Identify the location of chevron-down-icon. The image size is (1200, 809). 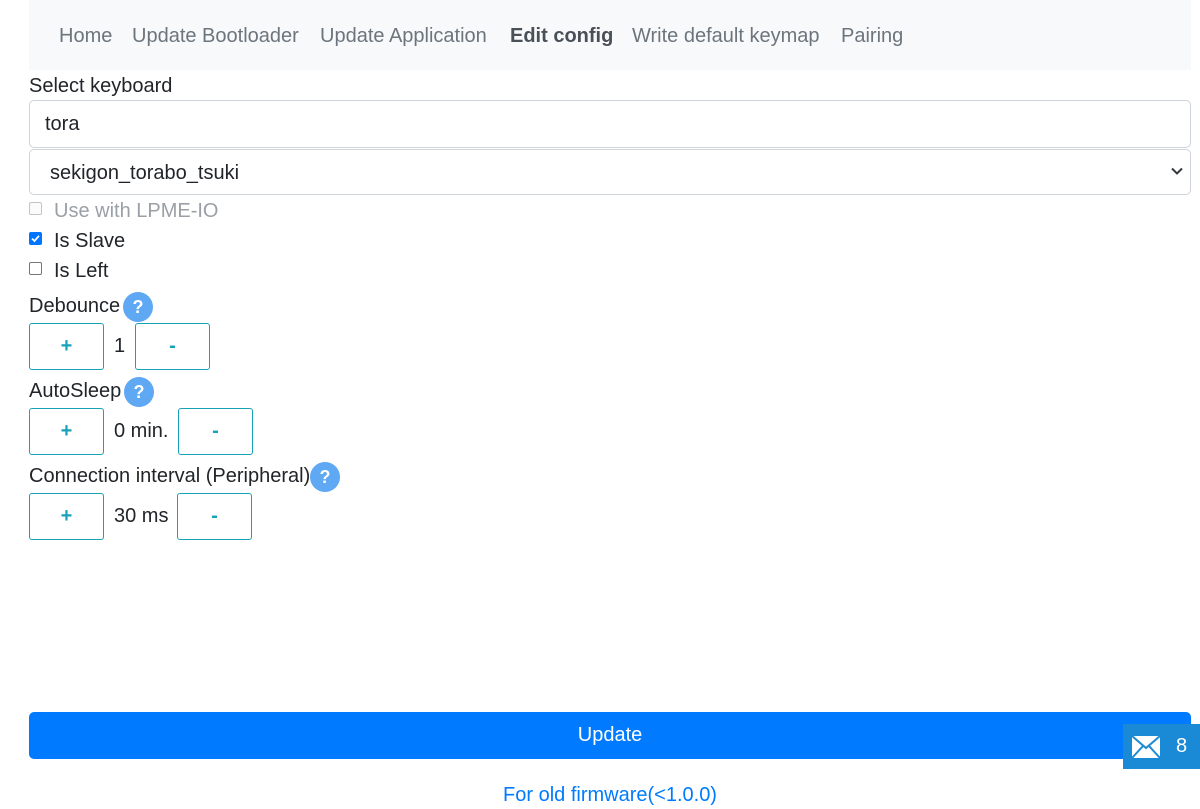
(1177, 171).